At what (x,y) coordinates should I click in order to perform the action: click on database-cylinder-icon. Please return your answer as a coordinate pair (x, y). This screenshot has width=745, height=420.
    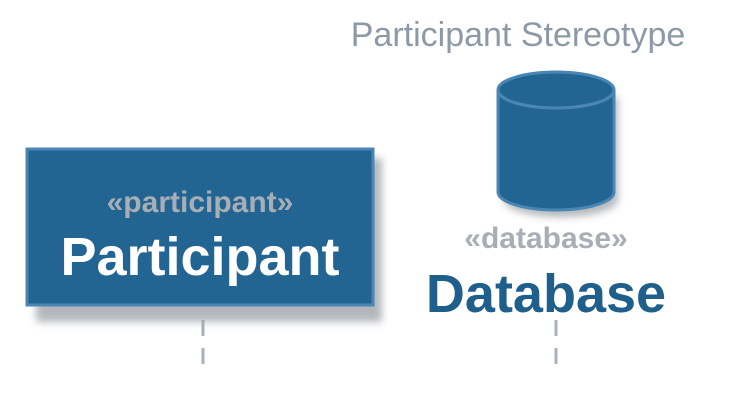
    Looking at the image, I should click on (557, 143).